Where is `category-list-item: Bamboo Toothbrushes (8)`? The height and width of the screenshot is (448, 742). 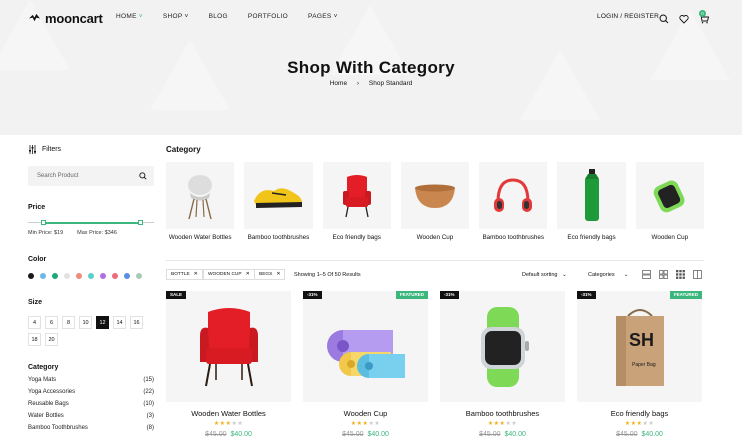 category-list-item: Bamboo Toothbrushes (8) is located at coordinates (91, 428).